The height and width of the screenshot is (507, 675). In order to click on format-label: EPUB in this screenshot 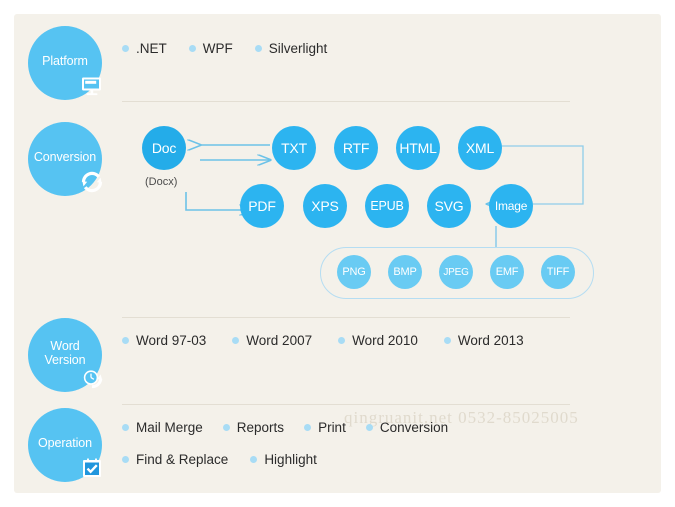, I will do `click(387, 206)`.